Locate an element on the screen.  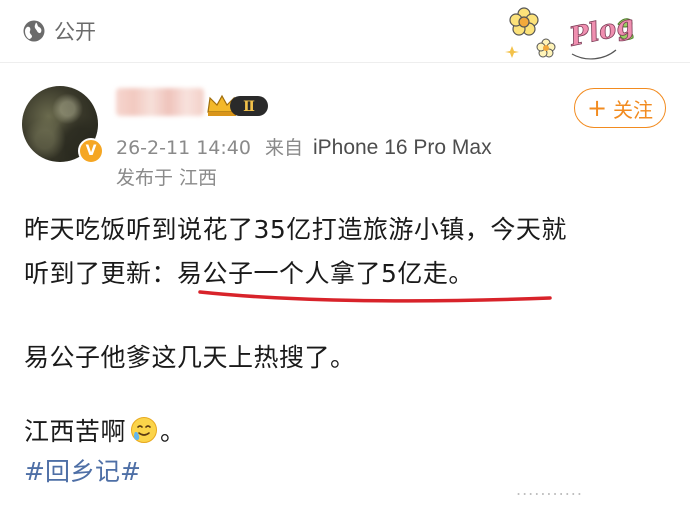
follow-label: 关注 is located at coordinates (633, 109).